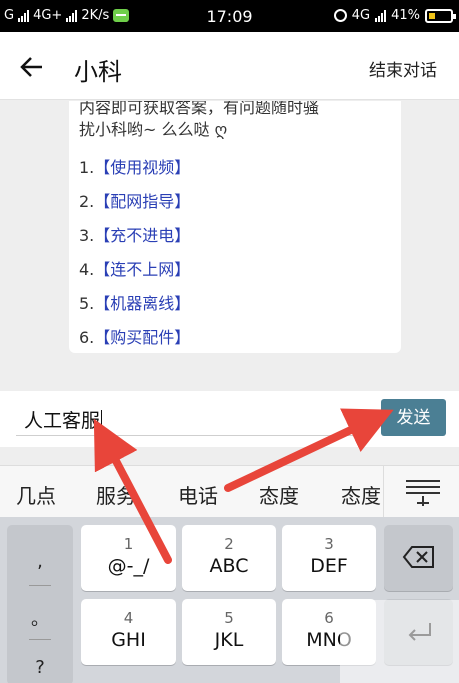  What do you see at coordinates (235, 202) in the screenshot?
I see `list-item: 2.【配网指导】` at bounding box center [235, 202].